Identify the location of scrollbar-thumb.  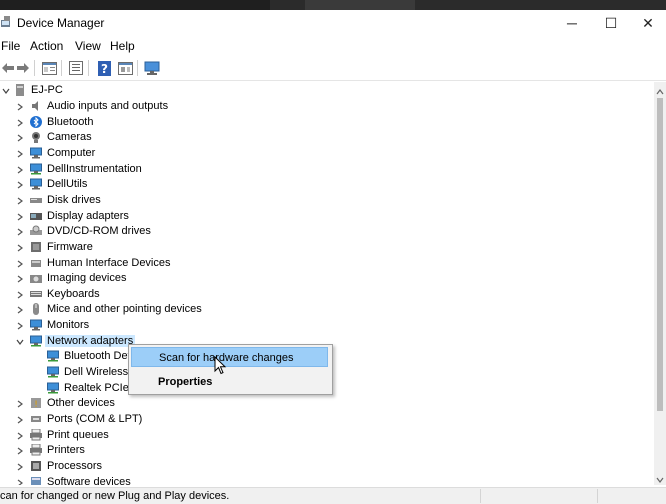
(660, 254).